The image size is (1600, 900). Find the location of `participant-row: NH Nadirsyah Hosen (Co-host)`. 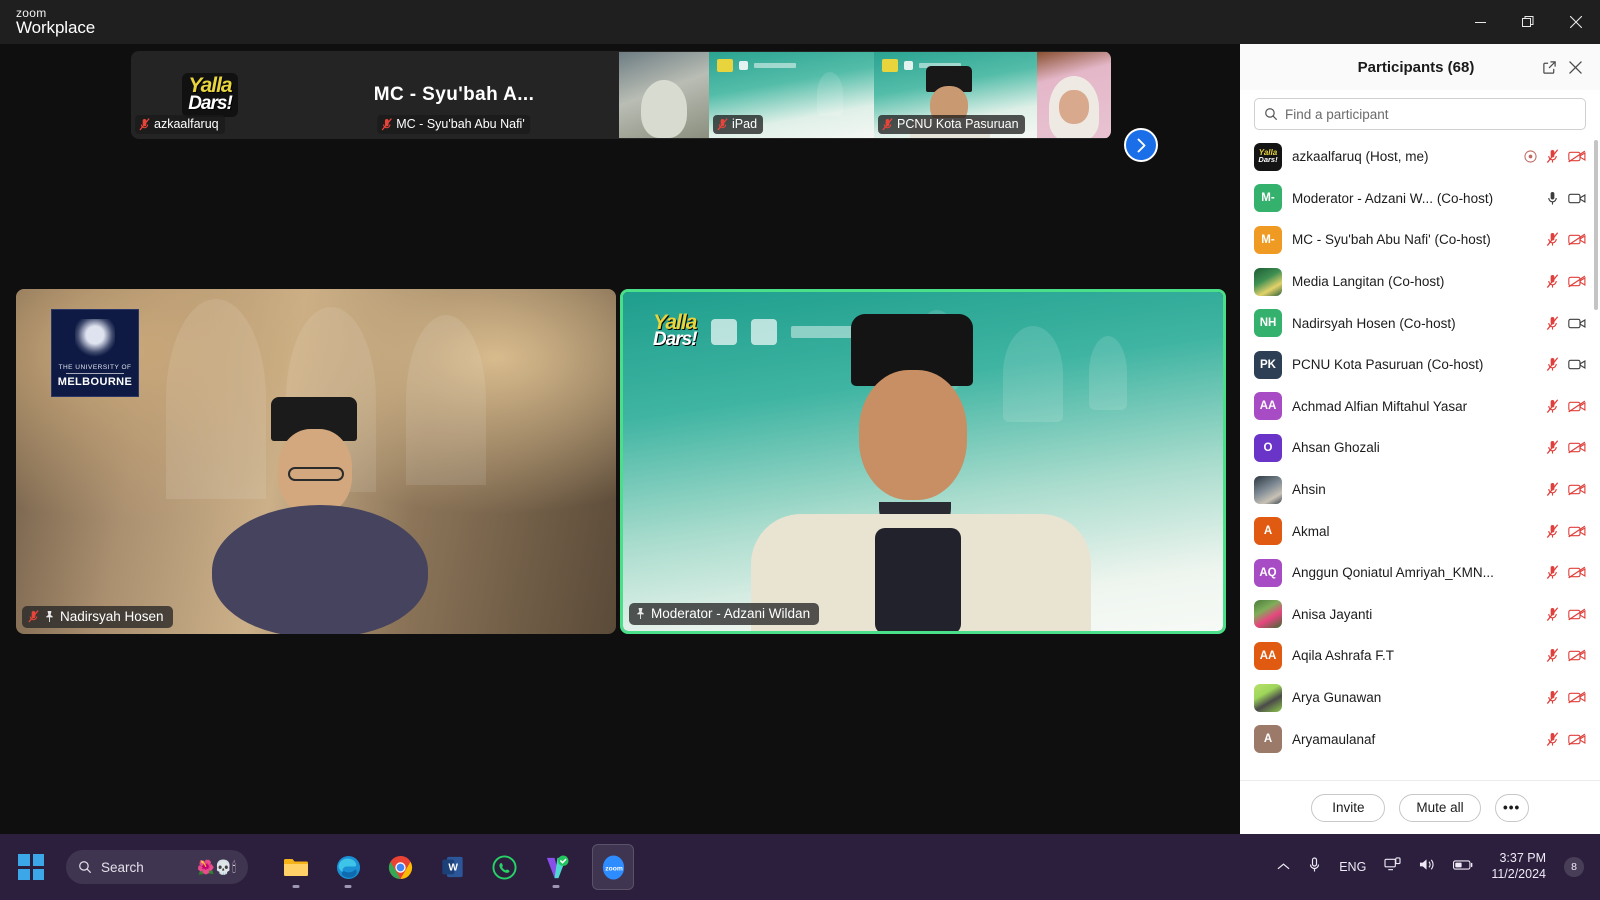

participant-row: NH Nadirsyah Hosen (Co-host) is located at coordinates (1420, 323).